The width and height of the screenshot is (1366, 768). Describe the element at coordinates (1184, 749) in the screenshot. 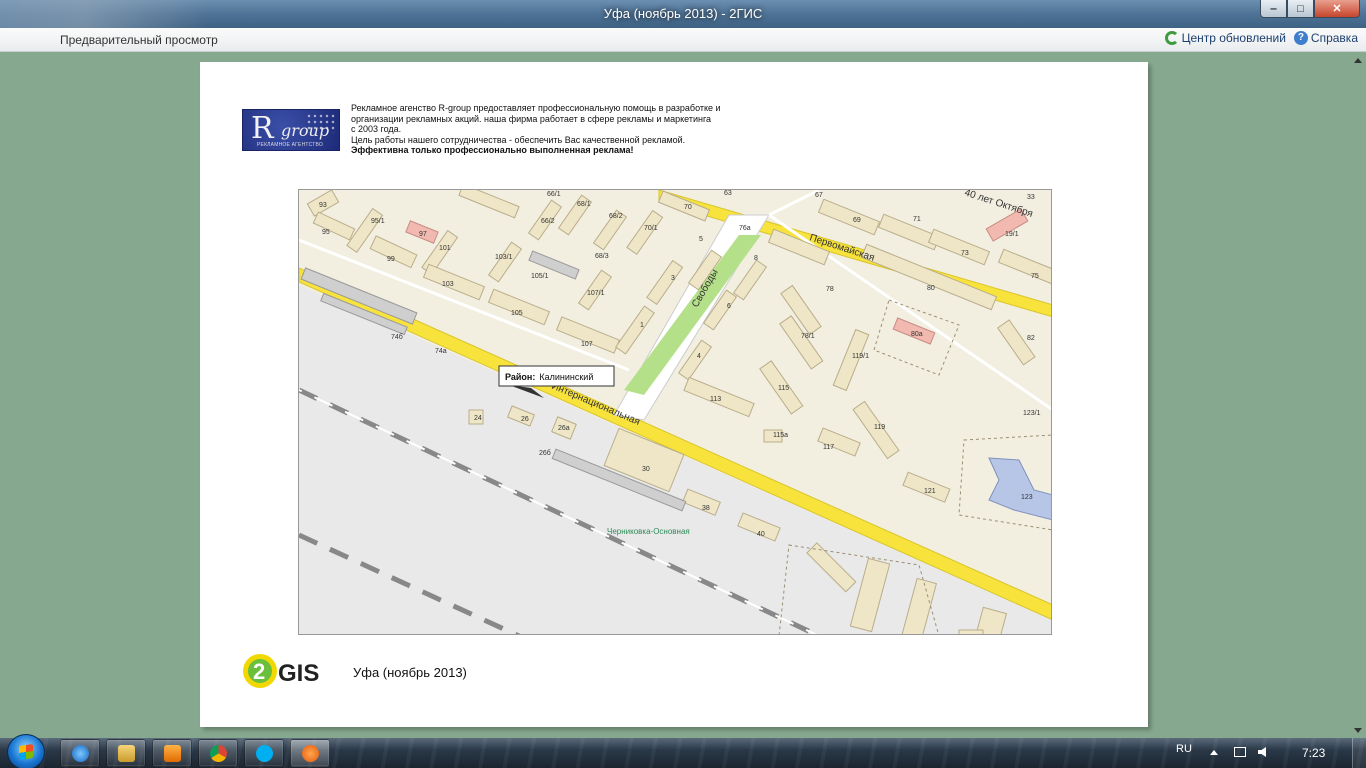

I see `language-indicator: RU` at that location.